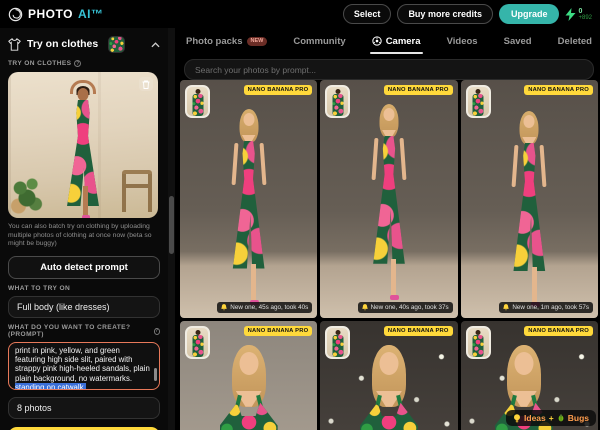  I want to click on chair-decor, so click(137, 191).